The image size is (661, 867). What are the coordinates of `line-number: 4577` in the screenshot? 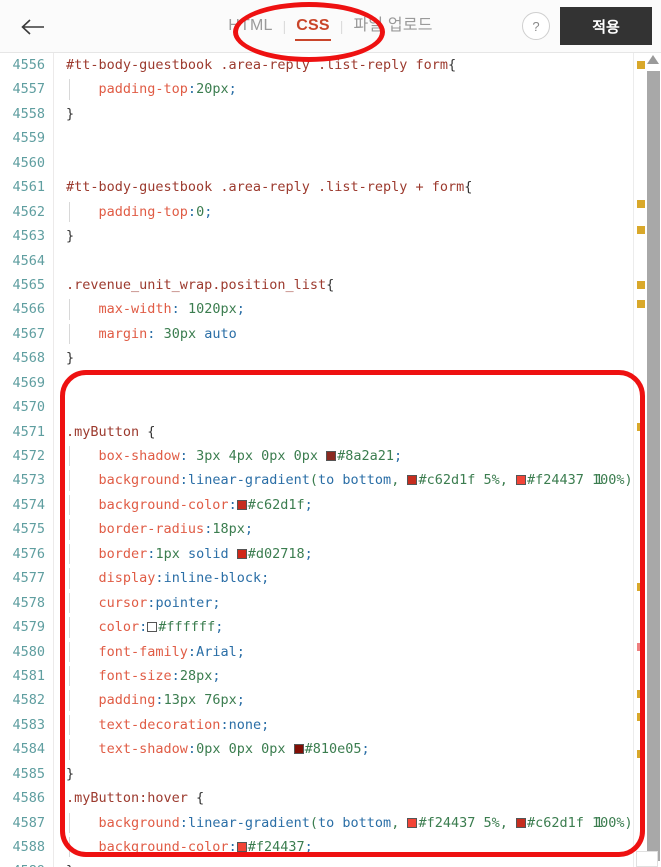 It's located at (28, 578).